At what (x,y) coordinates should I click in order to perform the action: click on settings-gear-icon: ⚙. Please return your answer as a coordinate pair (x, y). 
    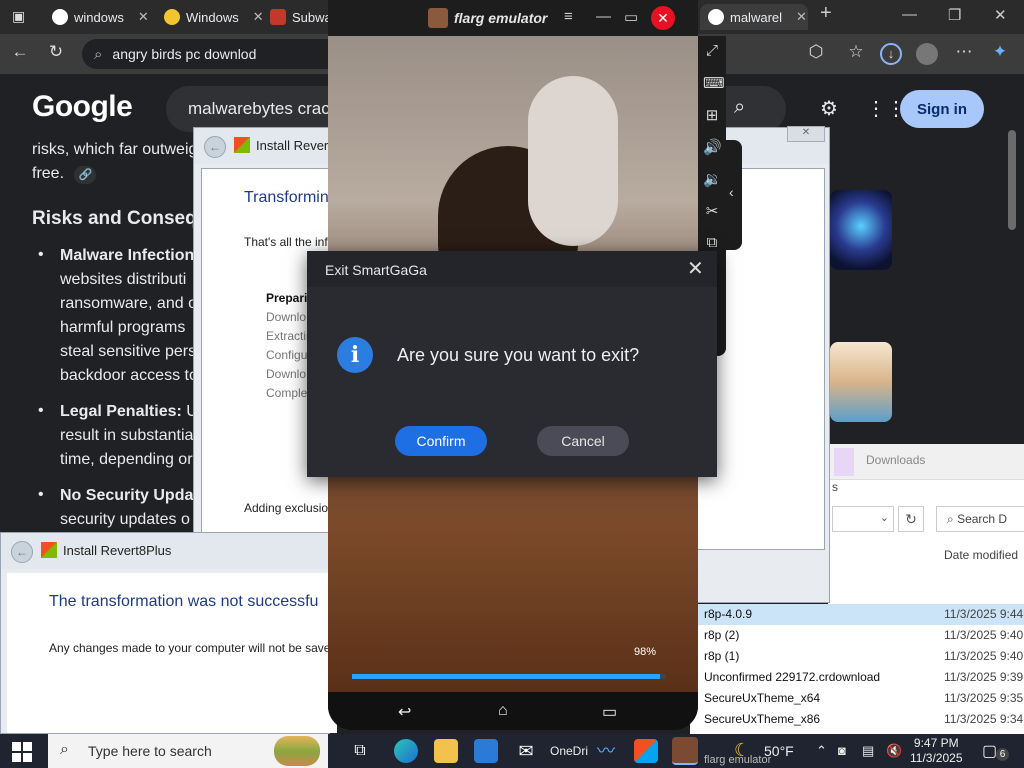
    Looking at the image, I should click on (829, 108).